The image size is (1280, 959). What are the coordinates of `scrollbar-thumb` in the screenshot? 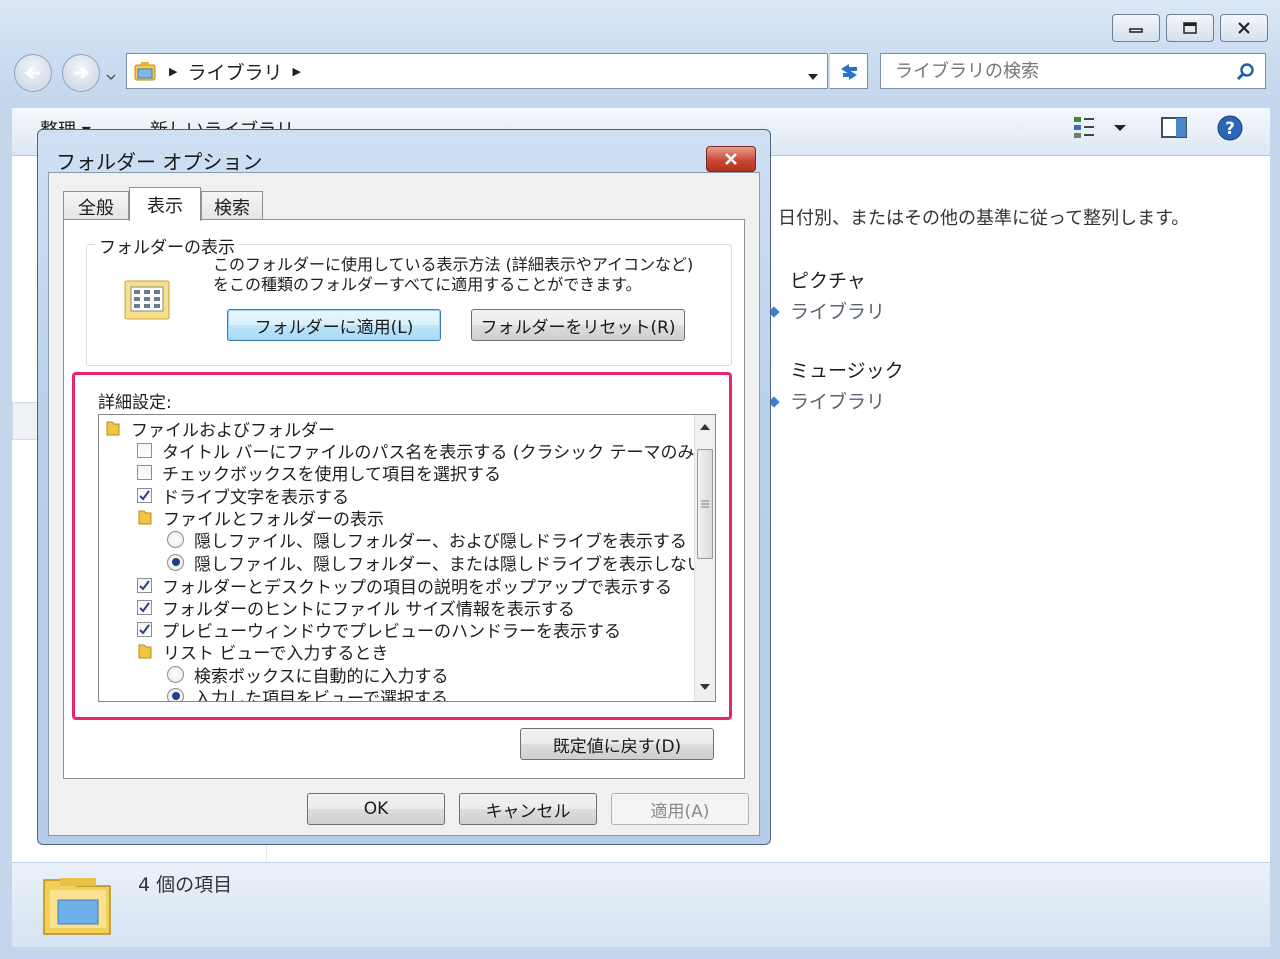 It's located at (705, 504).